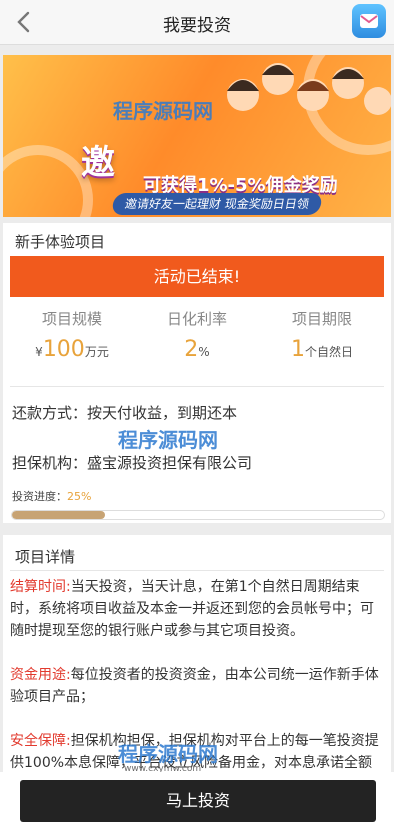 The height and width of the screenshot is (828, 394). Describe the element at coordinates (96, 352) in the screenshot. I see `stat-unit: 万元` at that location.